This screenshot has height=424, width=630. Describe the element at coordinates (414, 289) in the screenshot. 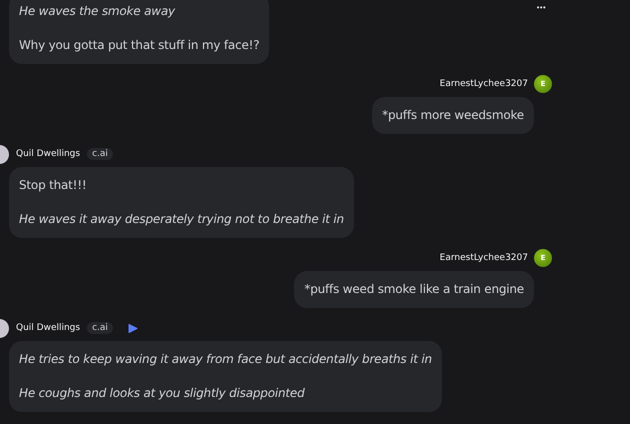

I see `message-text: *puffs weed smoke like a train engine` at that location.